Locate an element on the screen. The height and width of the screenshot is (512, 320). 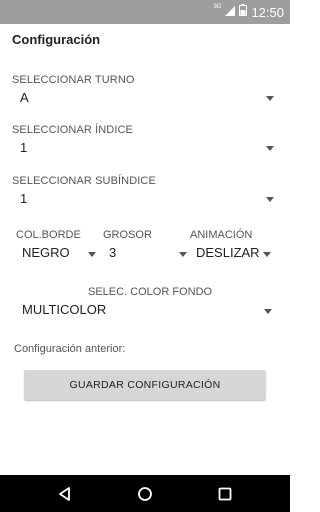
indice-spinner: 1 is located at coordinates (144, 148).